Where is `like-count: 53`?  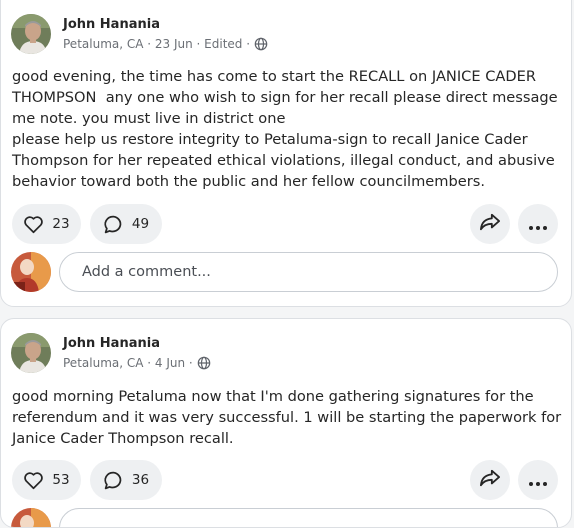
like-count: 53 is located at coordinates (61, 480).